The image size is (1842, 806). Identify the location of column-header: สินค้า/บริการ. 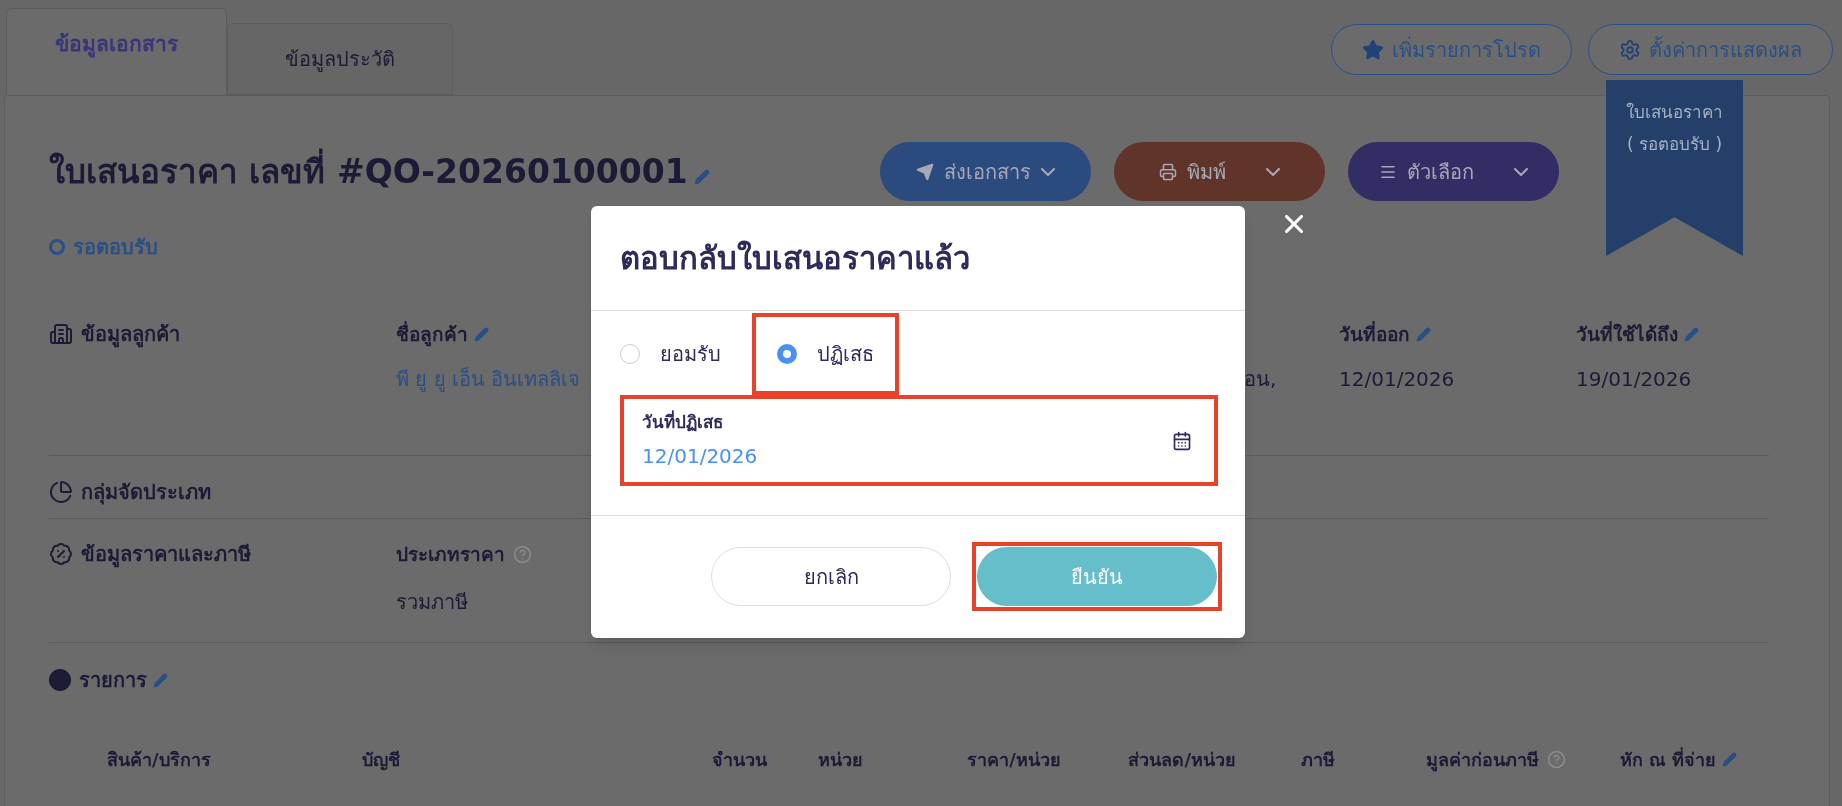
(159, 759).